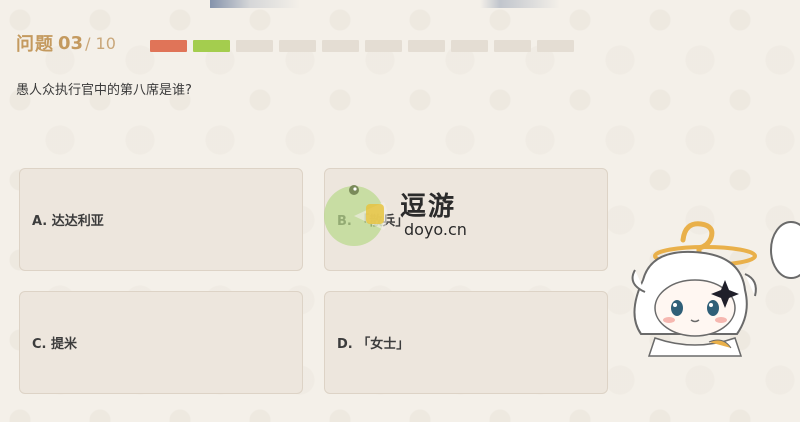 This screenshot has height=422, width=800. What do you see at coordinates (161, 342) in the screenshot?
I see `option-c-button: C. 提米` at bounding box center [161, 342].